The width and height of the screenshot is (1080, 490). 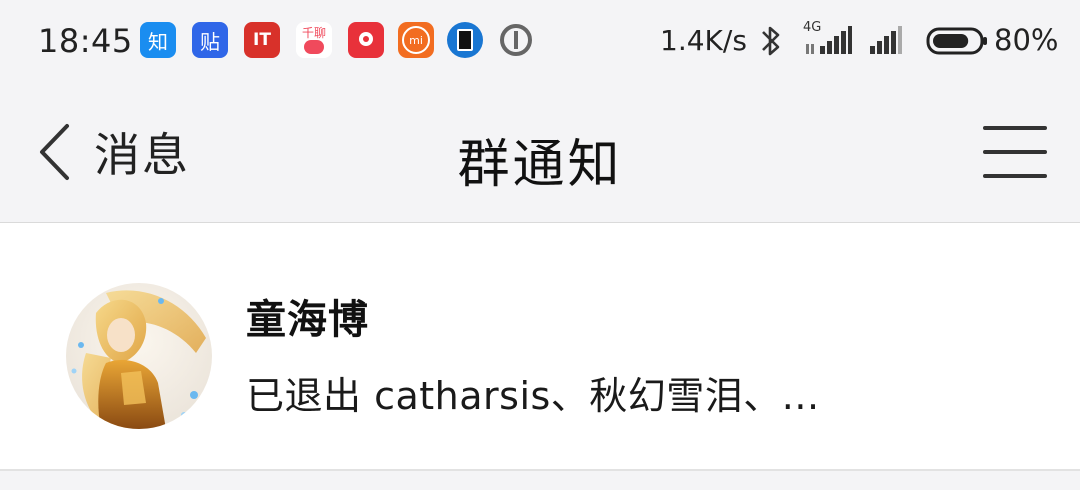 I want to click on page-title: 群通知, so click(x=540, y=165).